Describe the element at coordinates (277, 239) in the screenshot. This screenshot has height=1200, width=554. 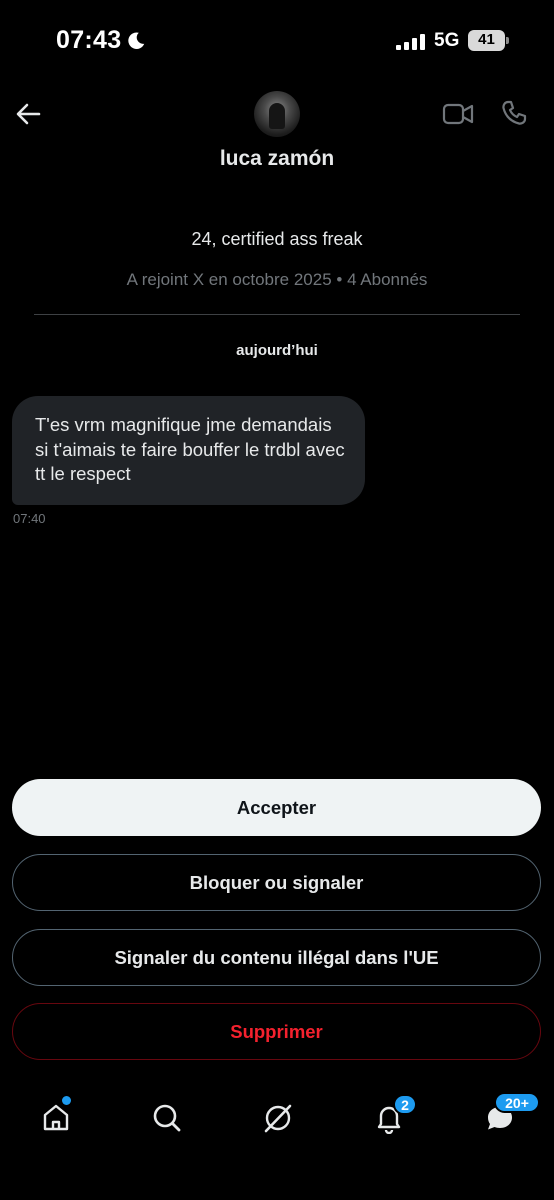
I see `profile-bio: 24, certified ass freak` at that location.